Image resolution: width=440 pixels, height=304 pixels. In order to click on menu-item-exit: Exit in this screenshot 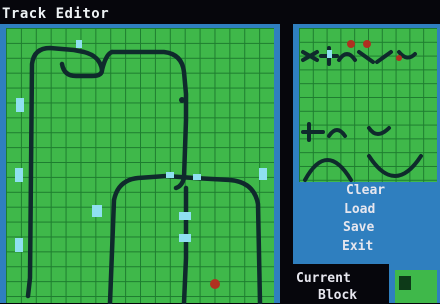, I will do `click(370, 247)`.